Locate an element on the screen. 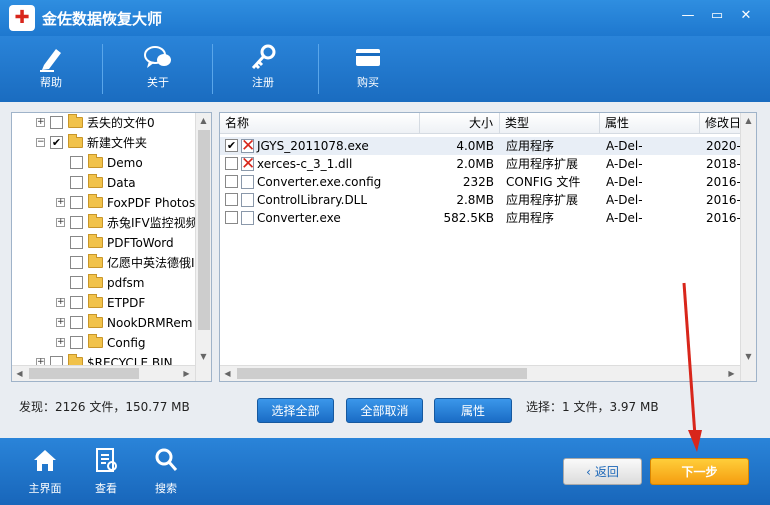 The image size is (770, 505). tree-item-label: 赤兔IFV监控视频 is located at coordinates (152, 223).